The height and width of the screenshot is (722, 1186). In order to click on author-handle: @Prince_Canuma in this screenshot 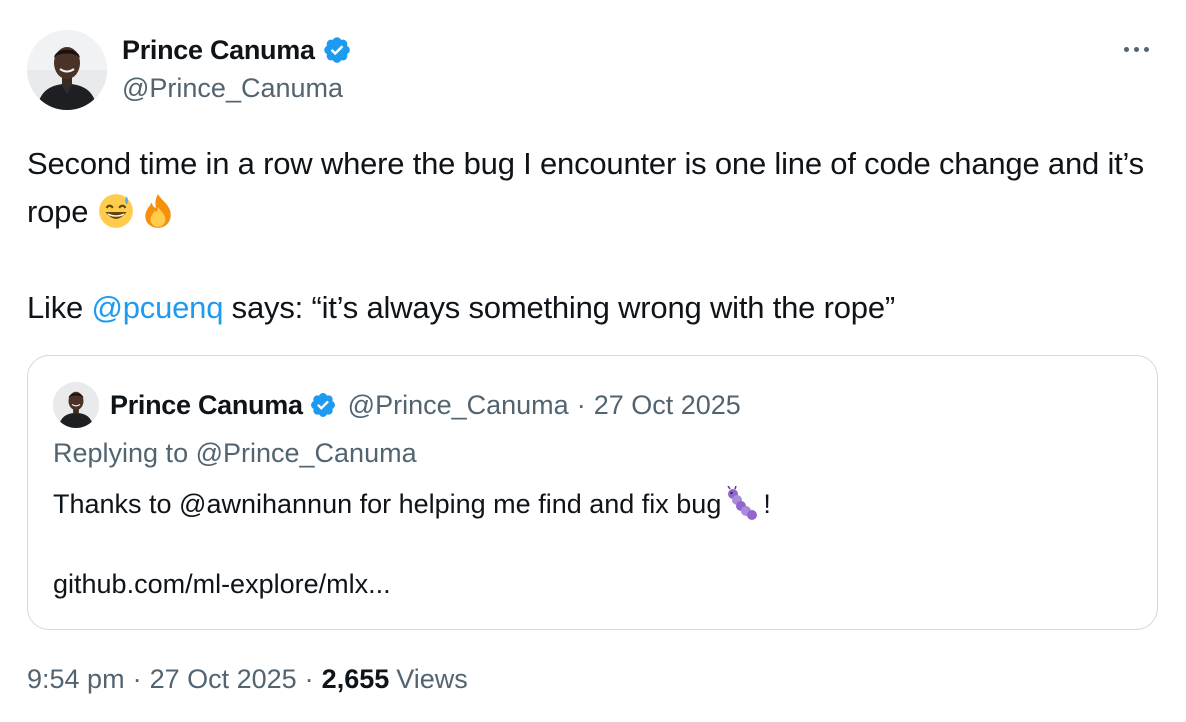, I will do `click(237, 88)`.